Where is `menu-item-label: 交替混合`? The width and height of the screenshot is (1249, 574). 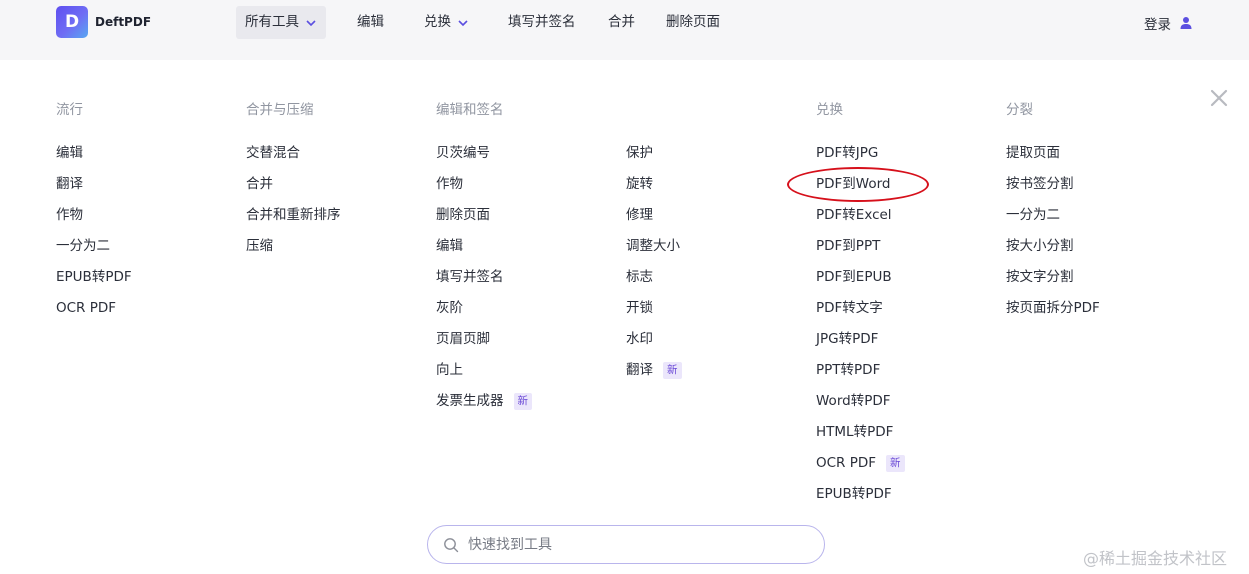 menu-item-label: 交替混合 is located at coordinates (273, 153).